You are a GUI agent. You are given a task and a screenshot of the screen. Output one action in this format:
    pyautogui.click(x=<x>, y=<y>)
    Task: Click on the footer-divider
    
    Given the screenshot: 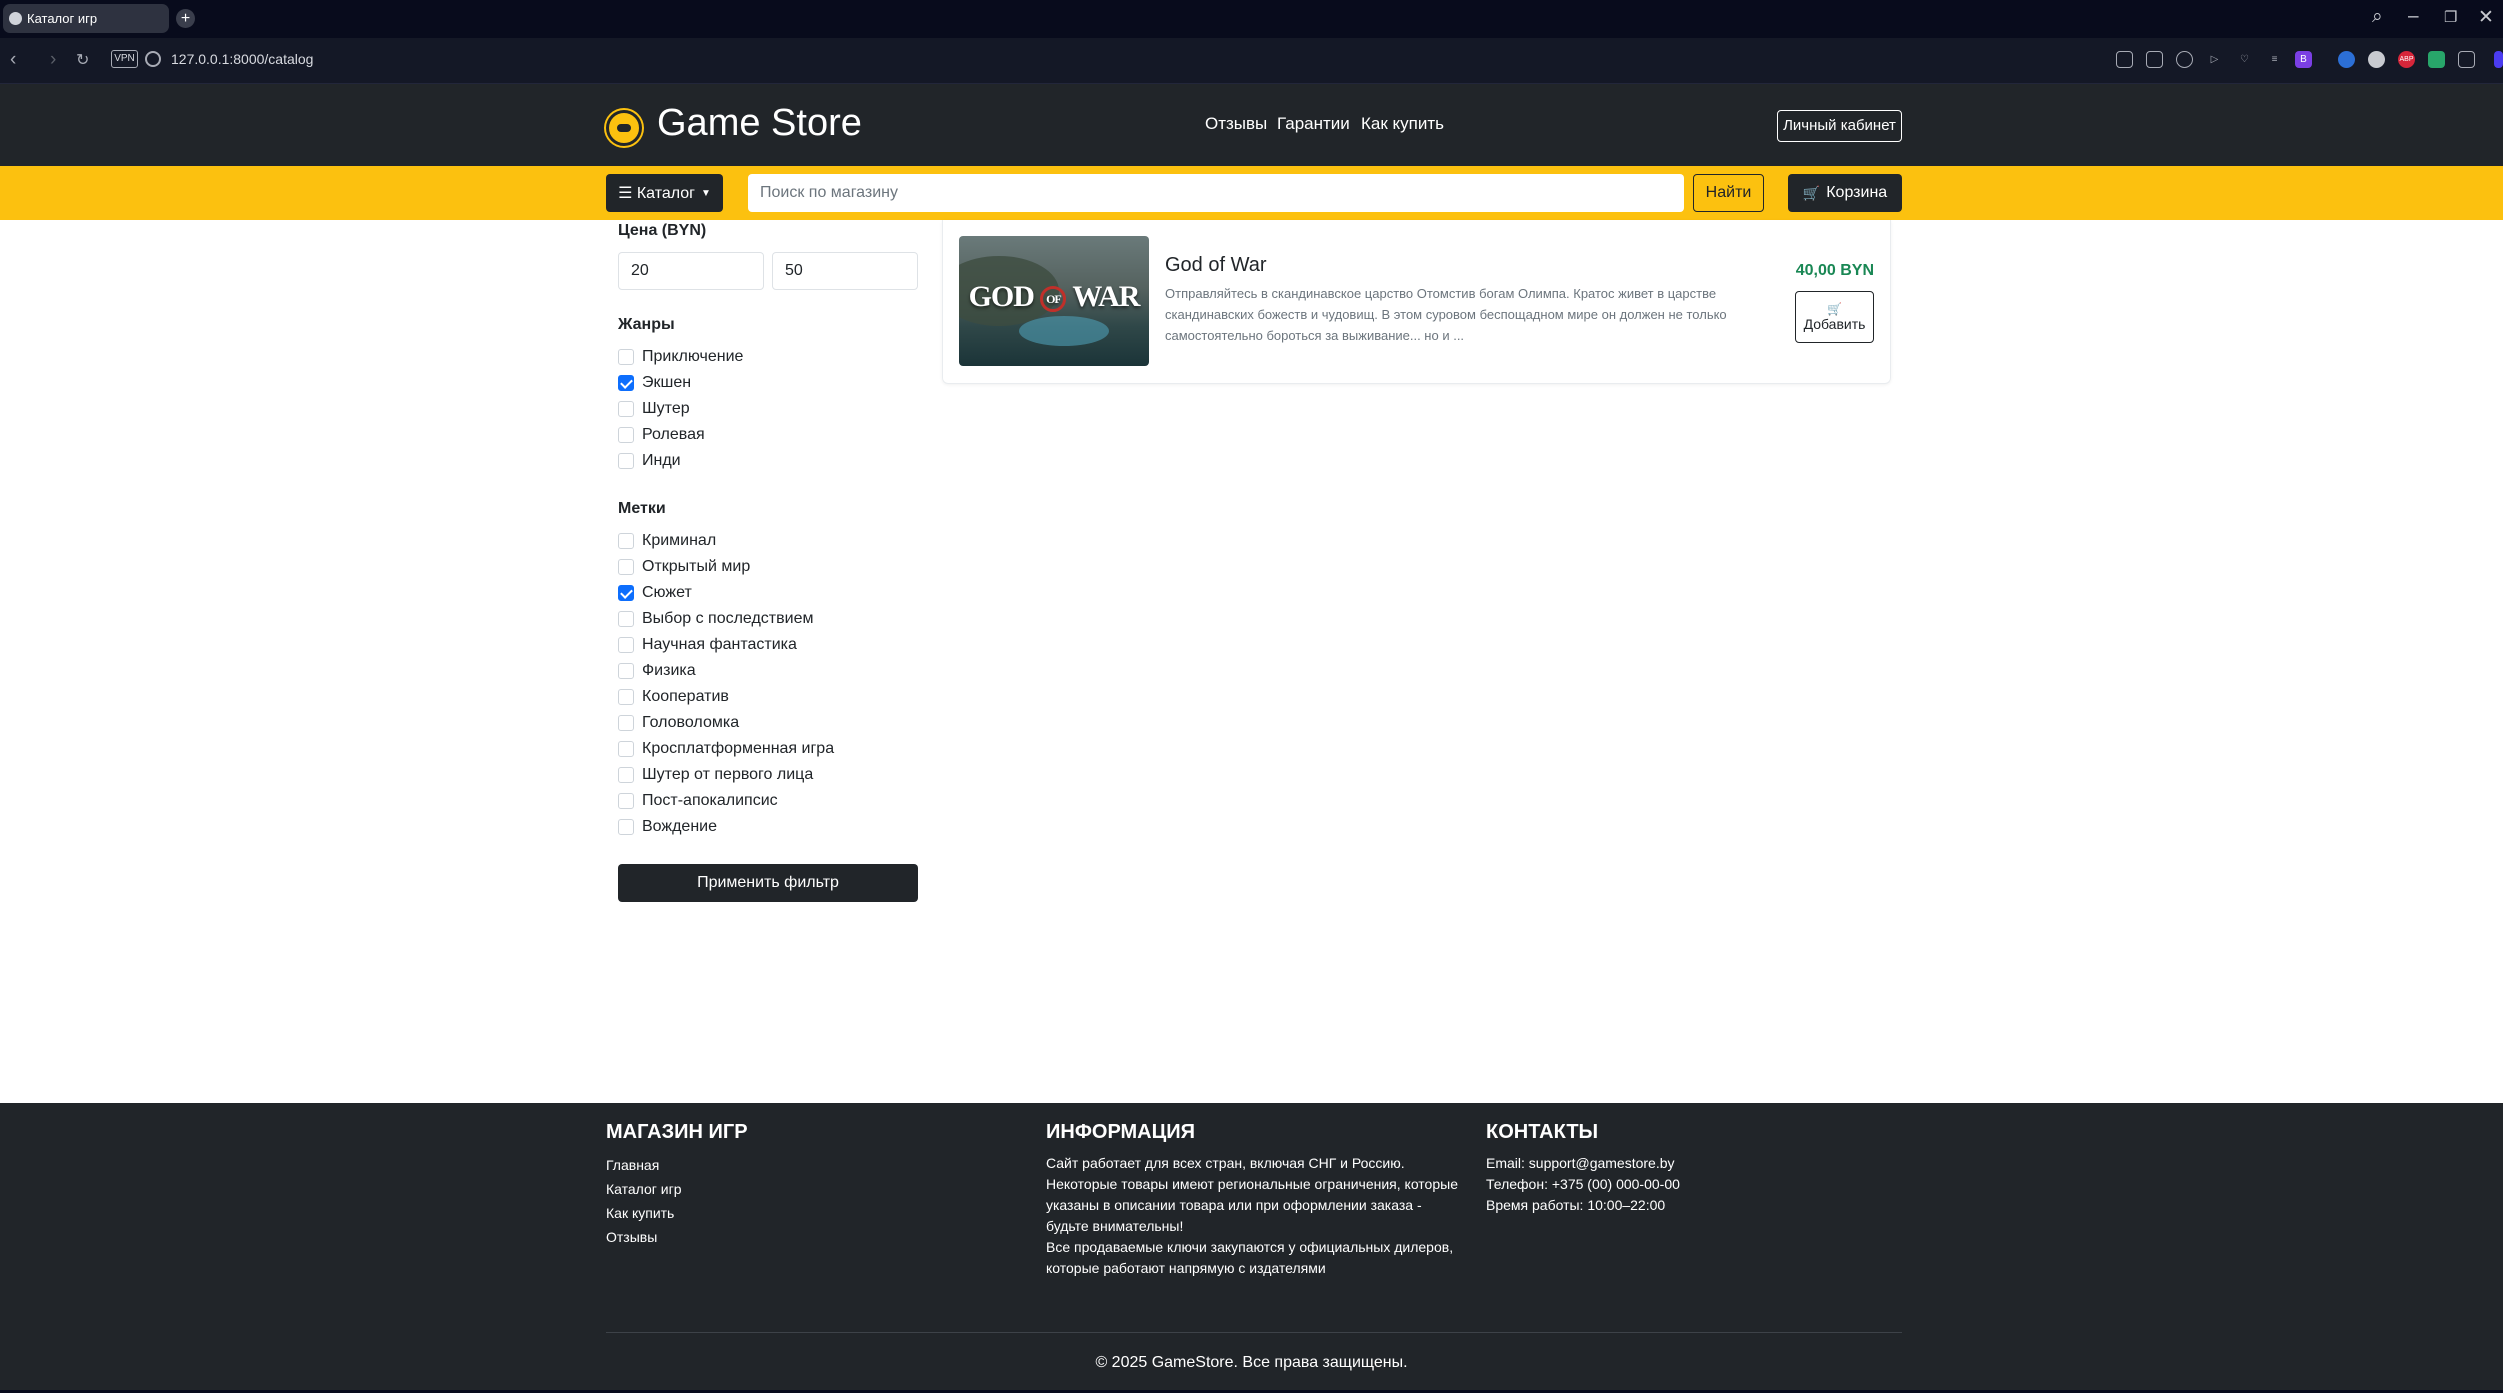 What is the action you would take?
    pyautogui.click(x=1254, y=1332)
    